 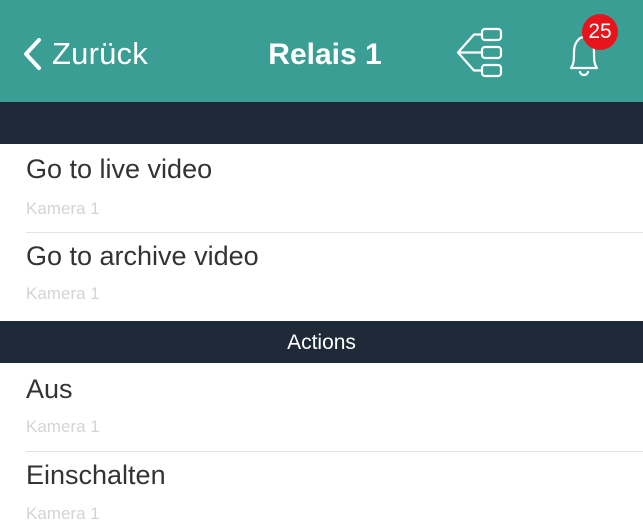 What do you see at coordinates (32, 54) in the screenshot?
I see `chevron-left-icon` at bounding box center [32, 54].